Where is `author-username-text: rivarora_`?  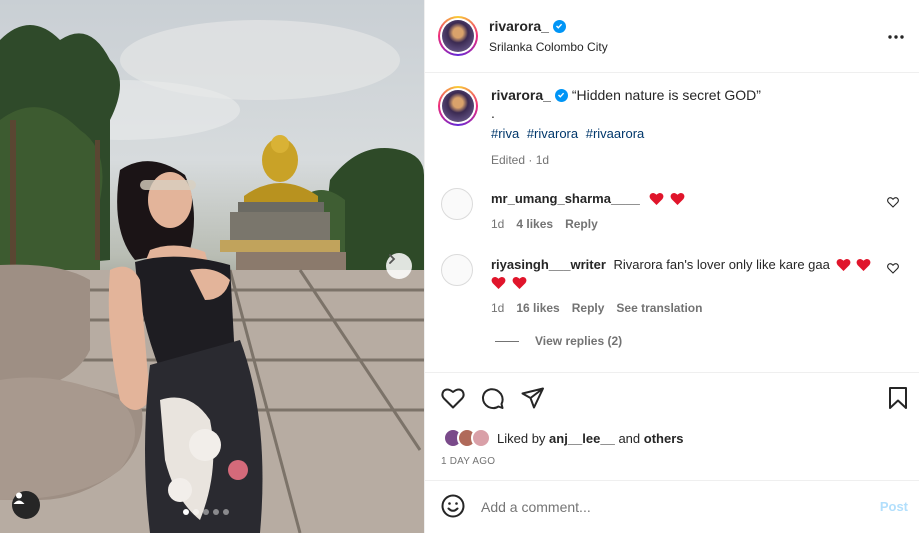 author-username-text: rivarora_ is located at coordinates (519, 26).